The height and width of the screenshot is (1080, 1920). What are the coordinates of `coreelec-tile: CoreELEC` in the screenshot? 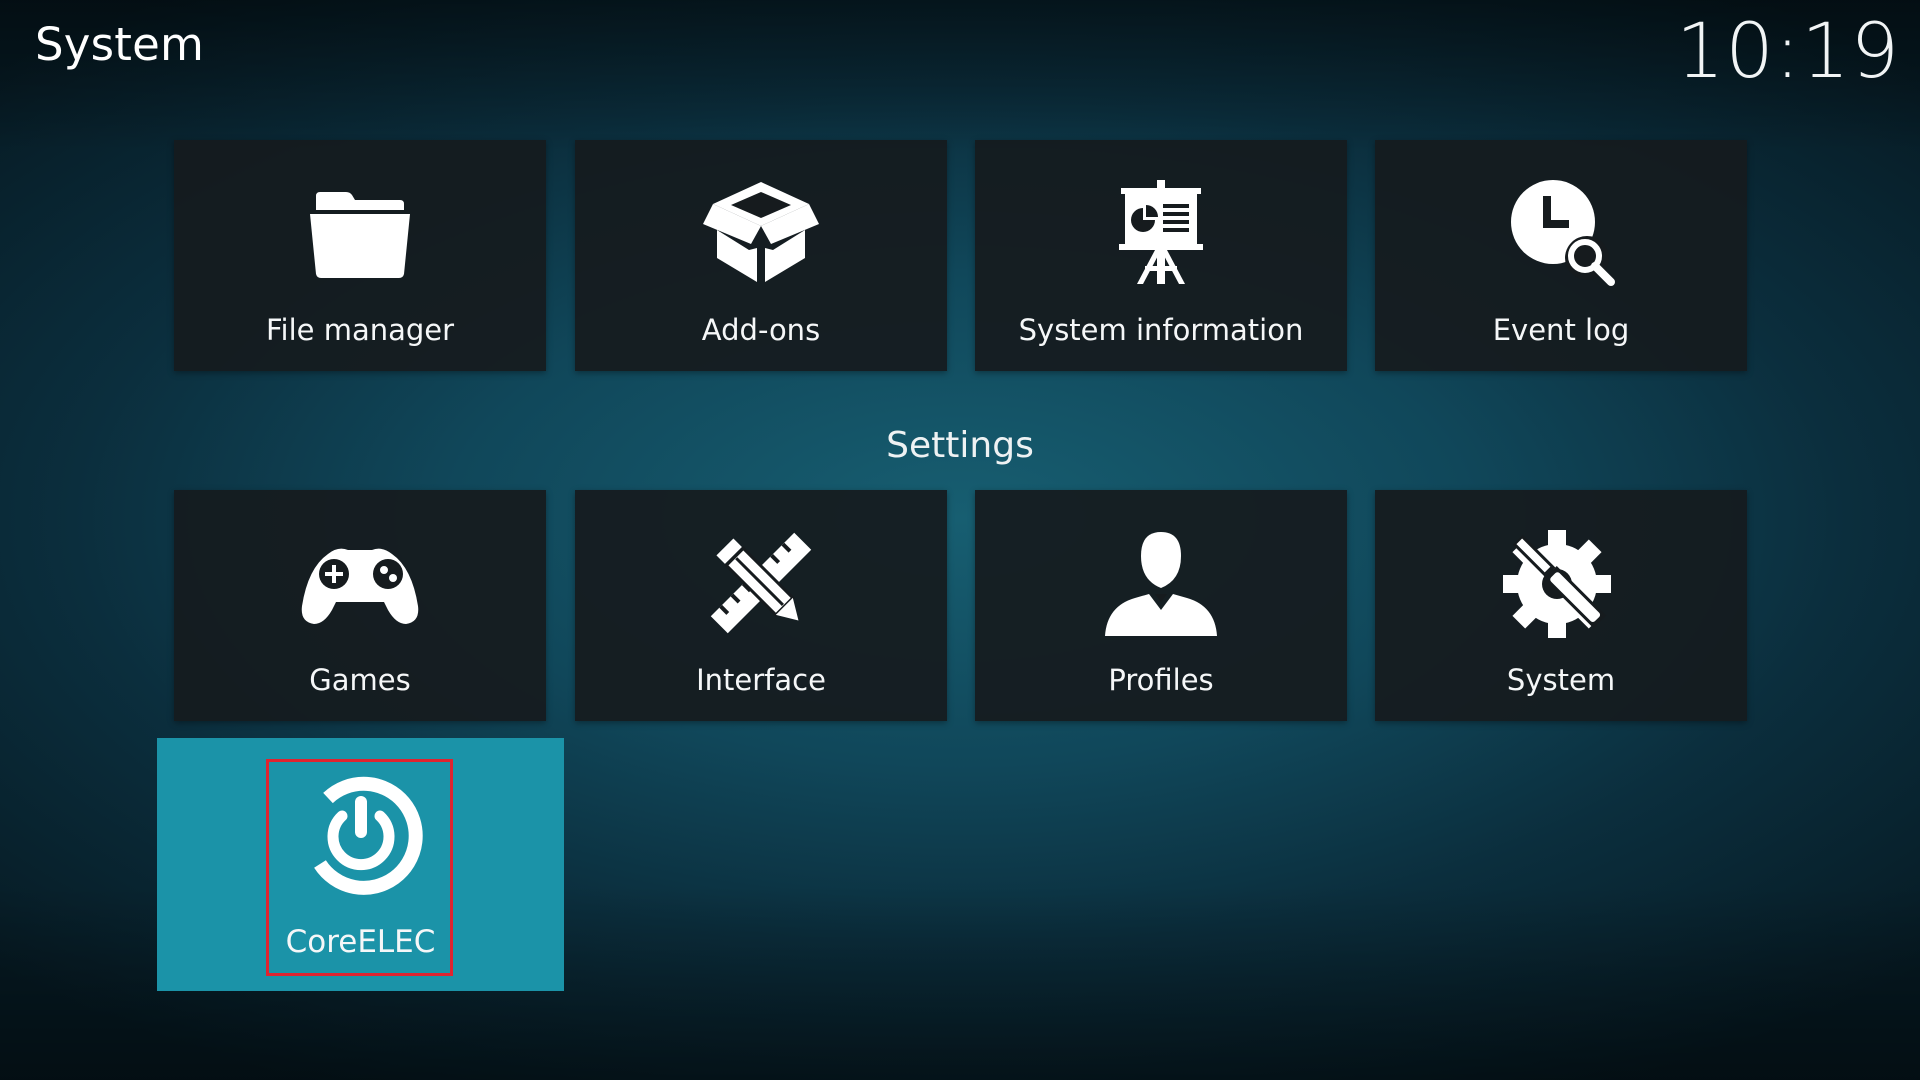 It's located at (360, 864).